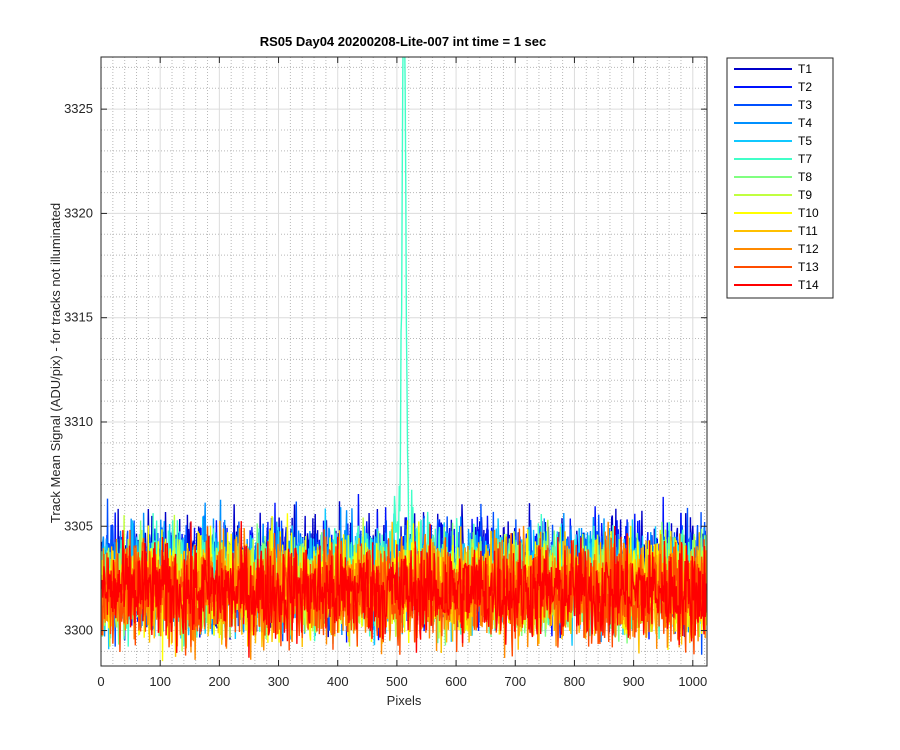 This screenshot has width=900, height=750. What do you see at coordinates (575, 681) in the screenshot?
I see `x-tick-label: 800` at bounding box center [575, 681].